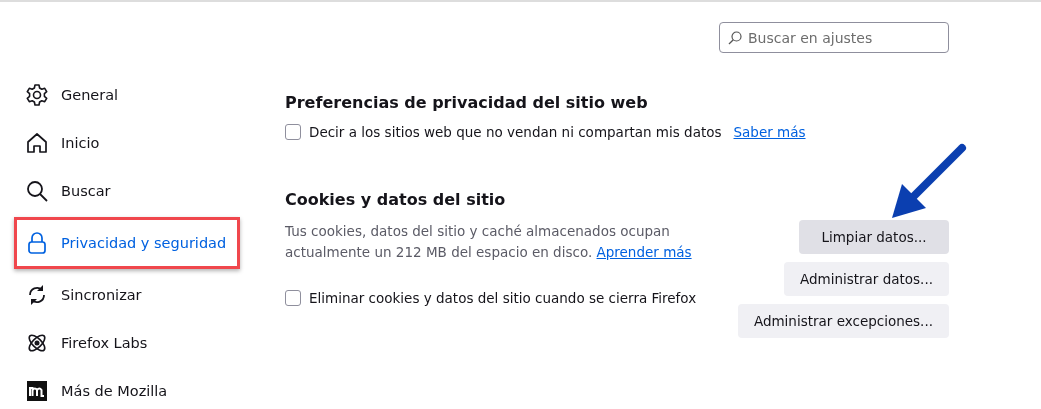 This screenshot has width=1041, height=409. What do you see at coordinates (37, 391) in the screenshot?
I see `mozilla-m-icon` at bounding box center [37, 391].